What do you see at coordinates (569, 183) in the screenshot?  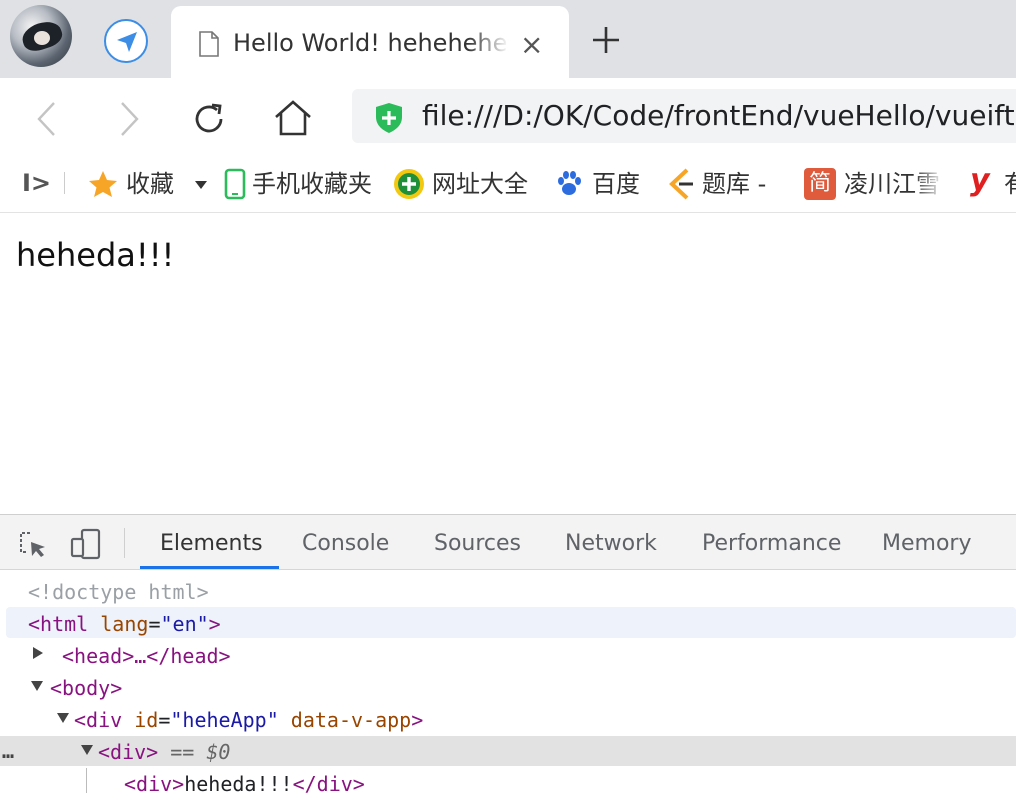 I see `paw-icon` at bounding box center [569, 183].